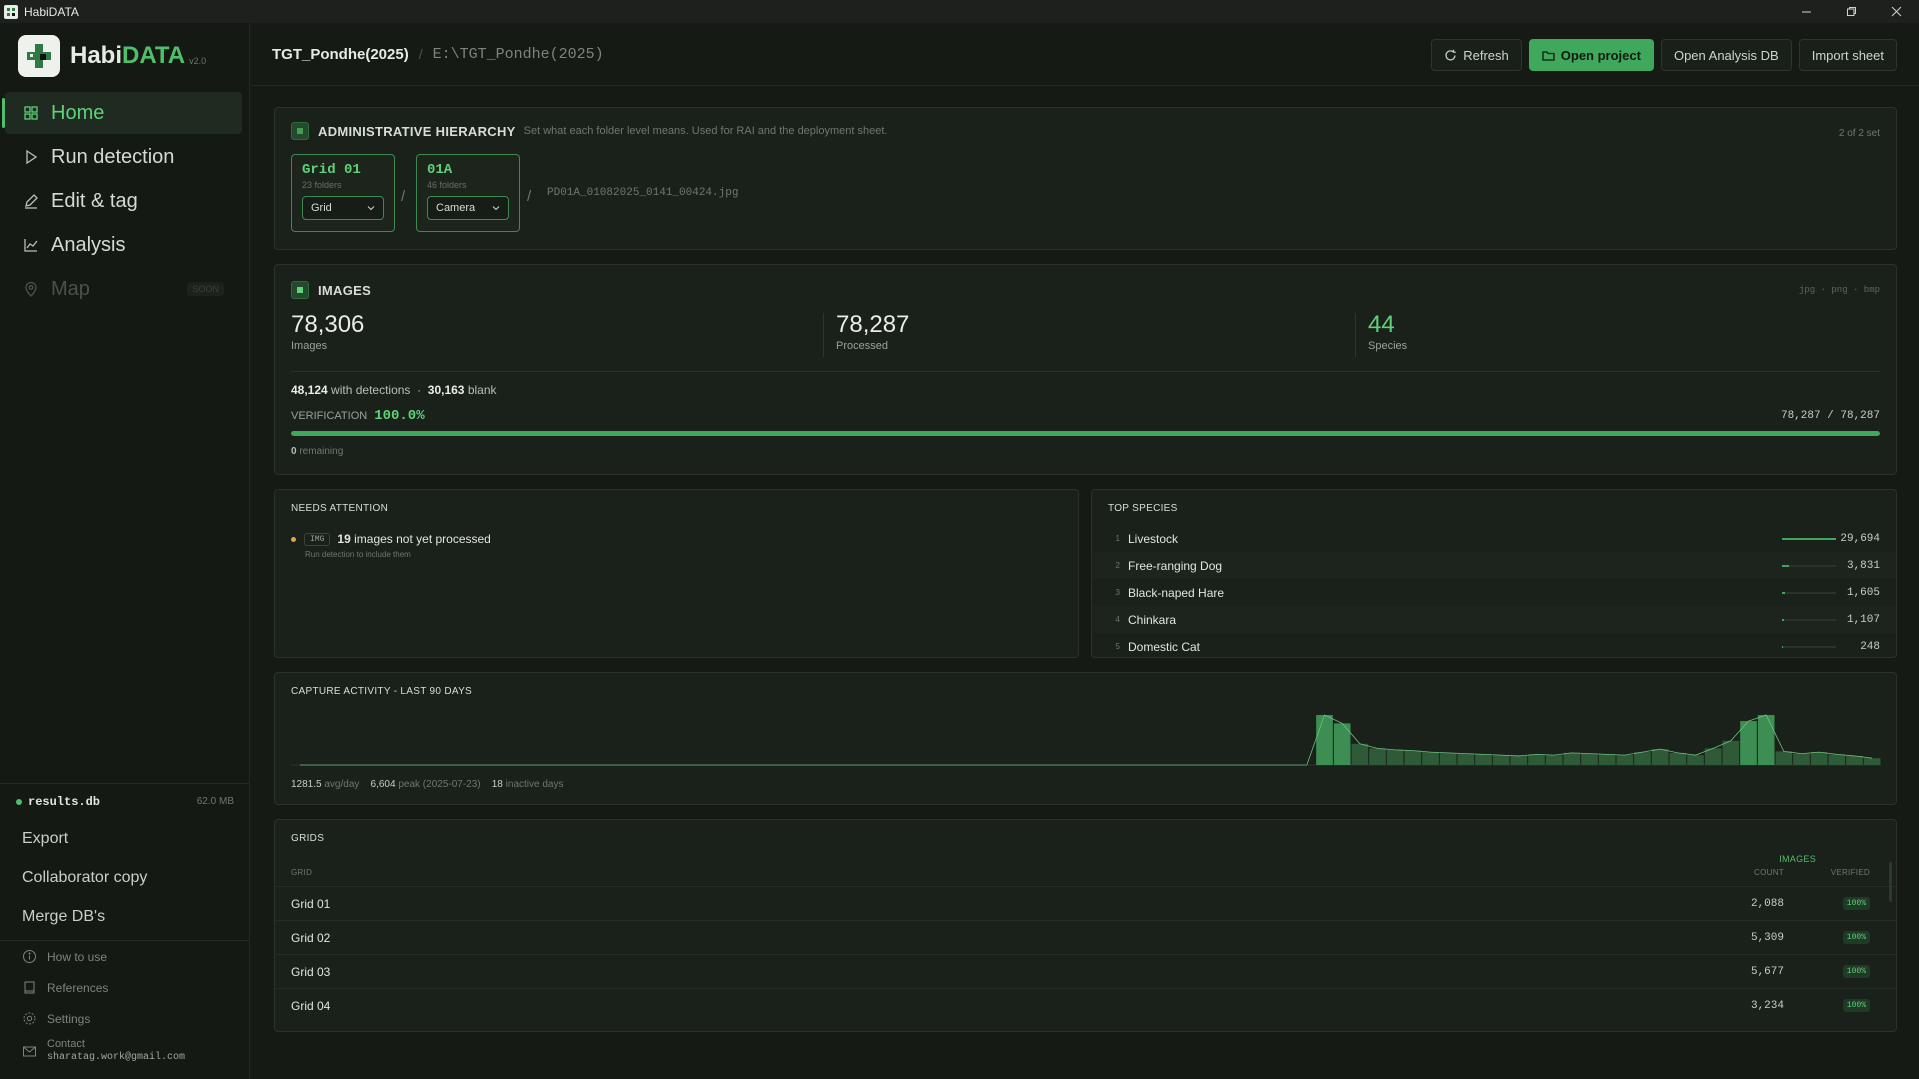  What do you see at coordinates (125, 801) in the screenshot?
I see `database-status: results.db 62.0 MB` at bounding box center [125, 801].